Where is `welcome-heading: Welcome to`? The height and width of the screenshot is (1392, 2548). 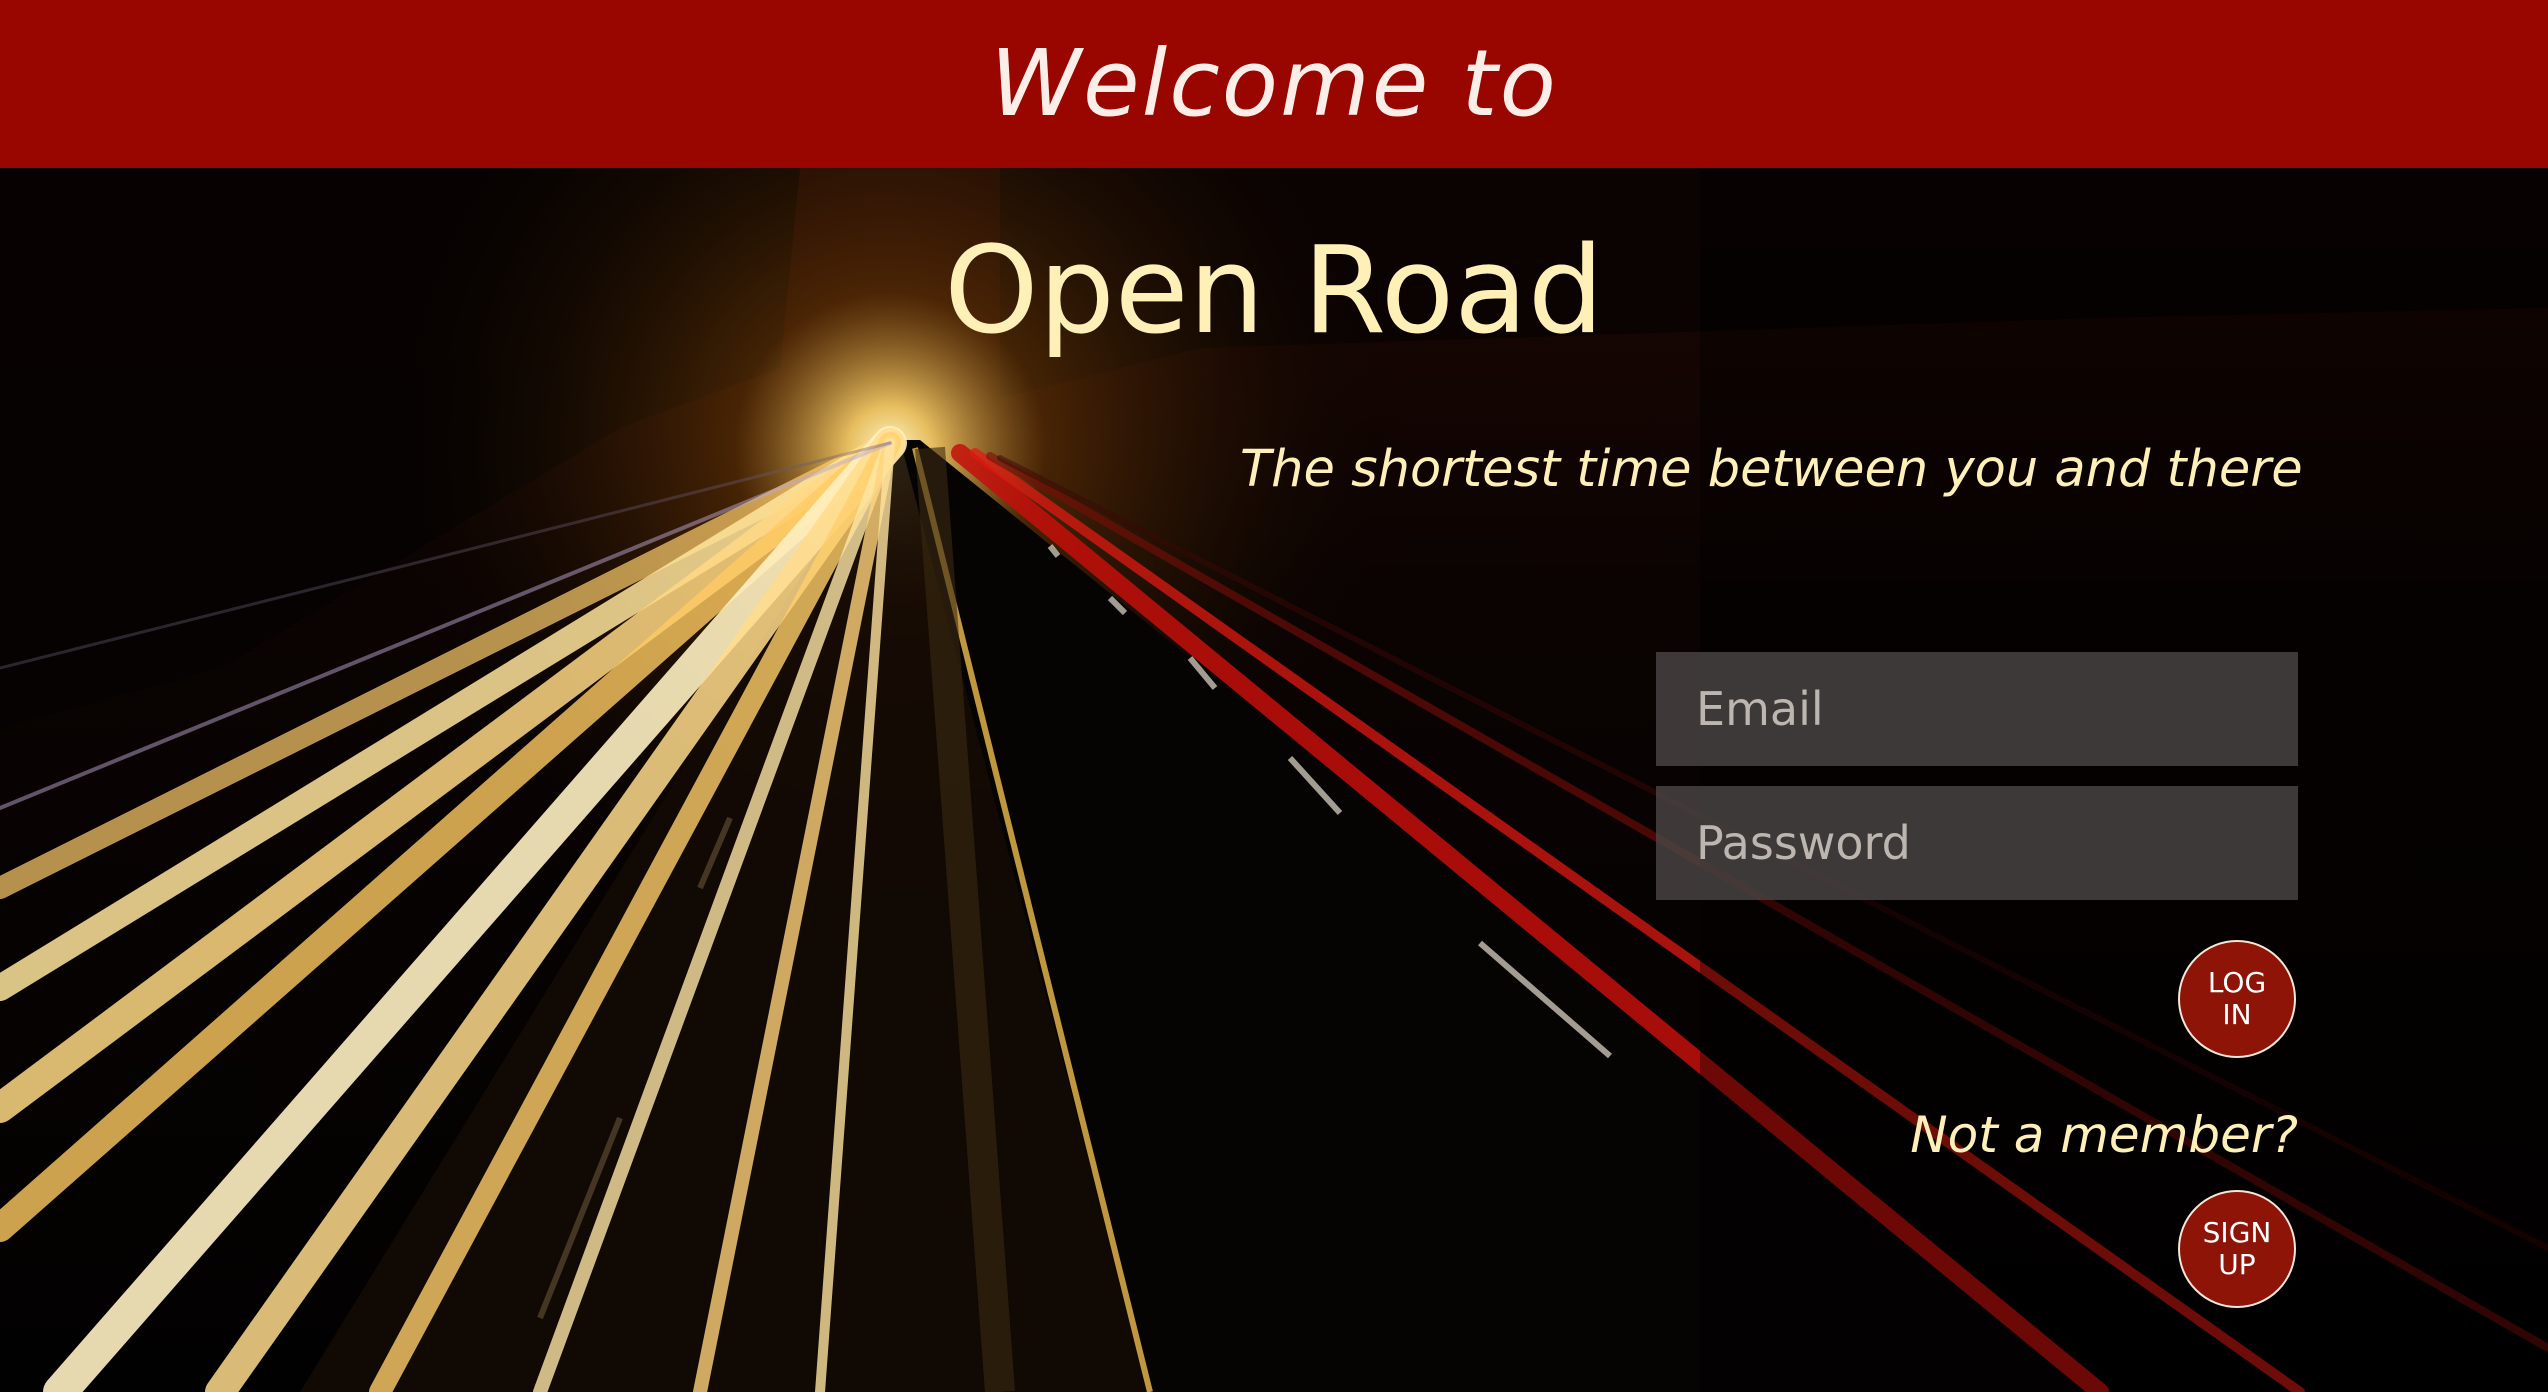
welcome-heading: Welcome to is located at coordinates (1274, 83).